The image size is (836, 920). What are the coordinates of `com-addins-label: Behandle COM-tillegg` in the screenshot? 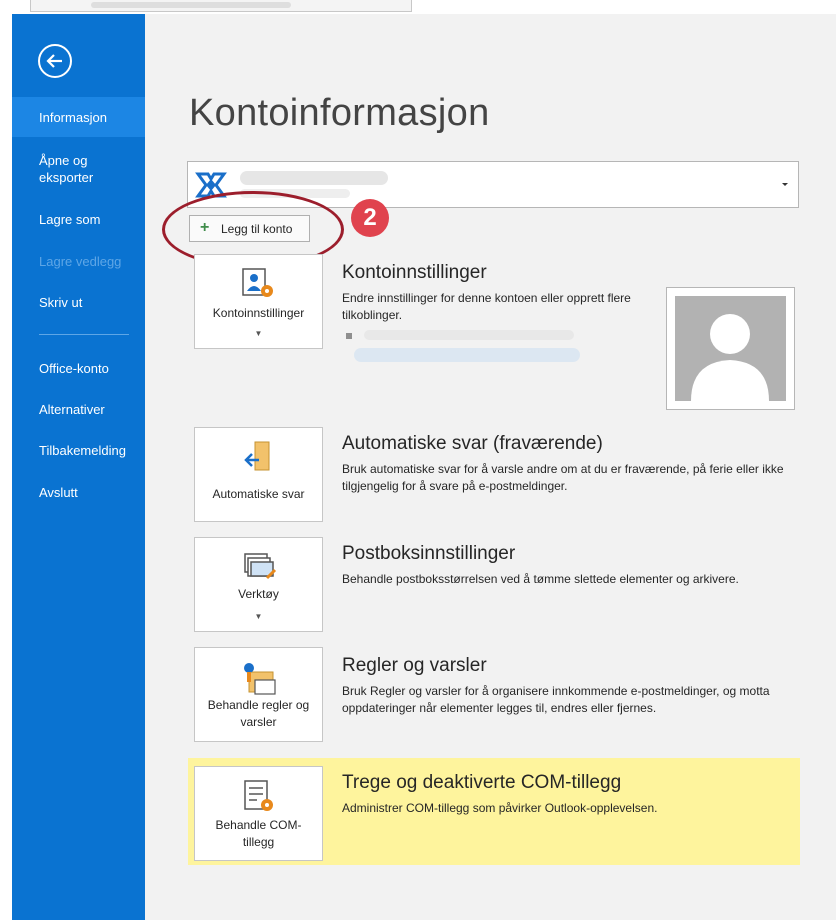 It's located at (258, 833).